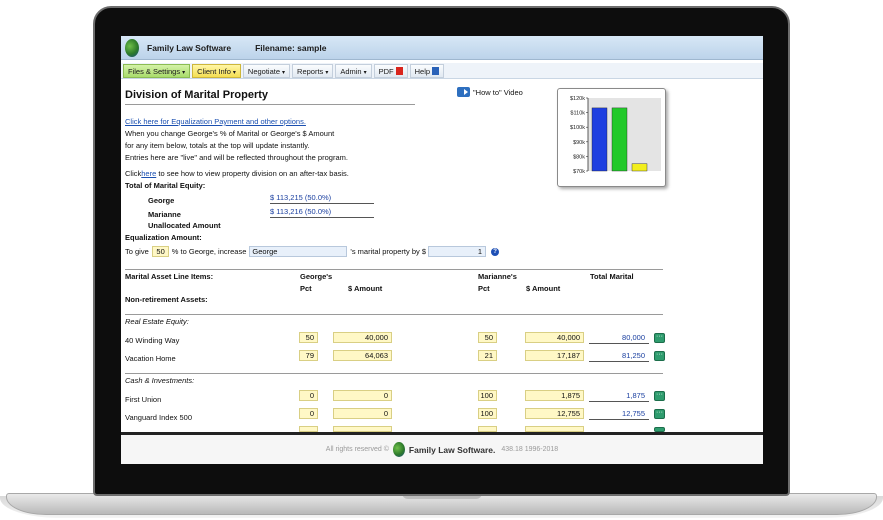 This screenshot has width=883, height=520. Describe the element at coordinates (436, 70) in the screenshot. I see `help-icon` at that location.